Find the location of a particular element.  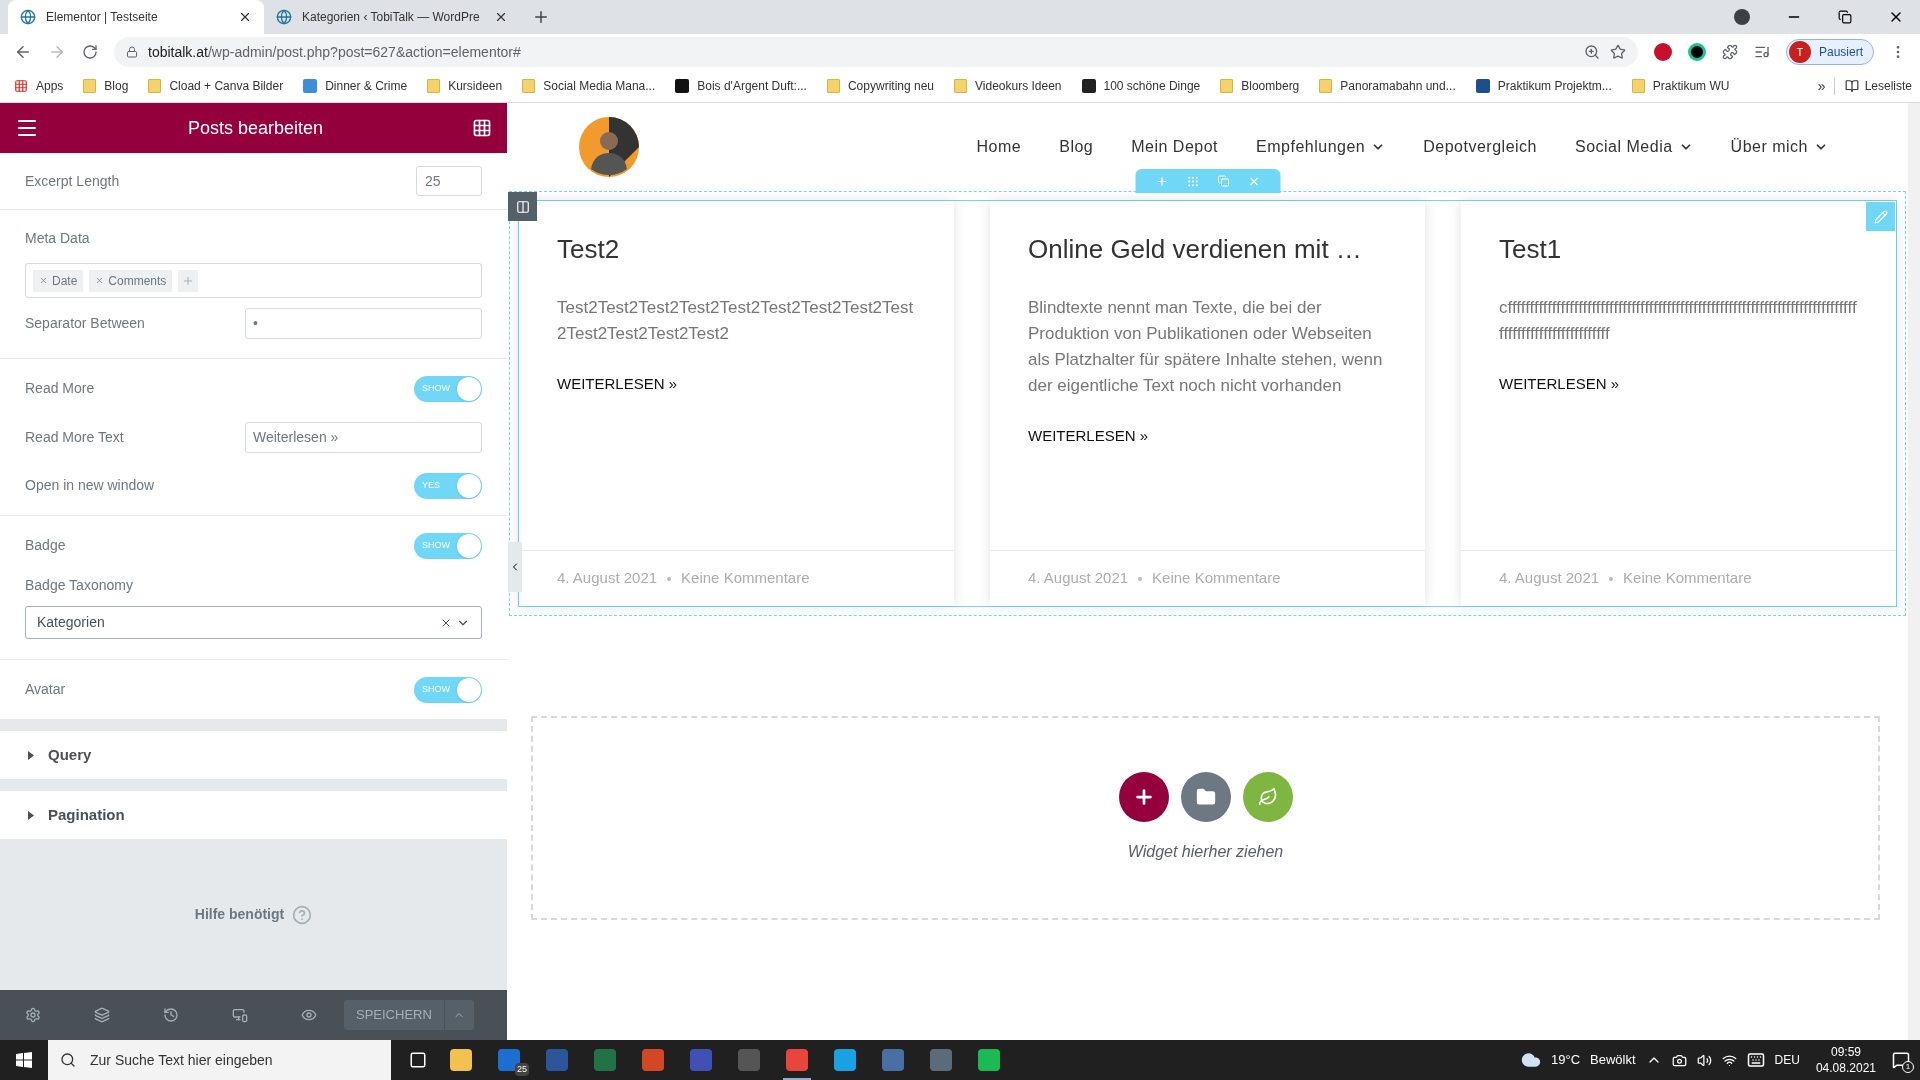

layers-icon is located at coordinates (102, 1015).